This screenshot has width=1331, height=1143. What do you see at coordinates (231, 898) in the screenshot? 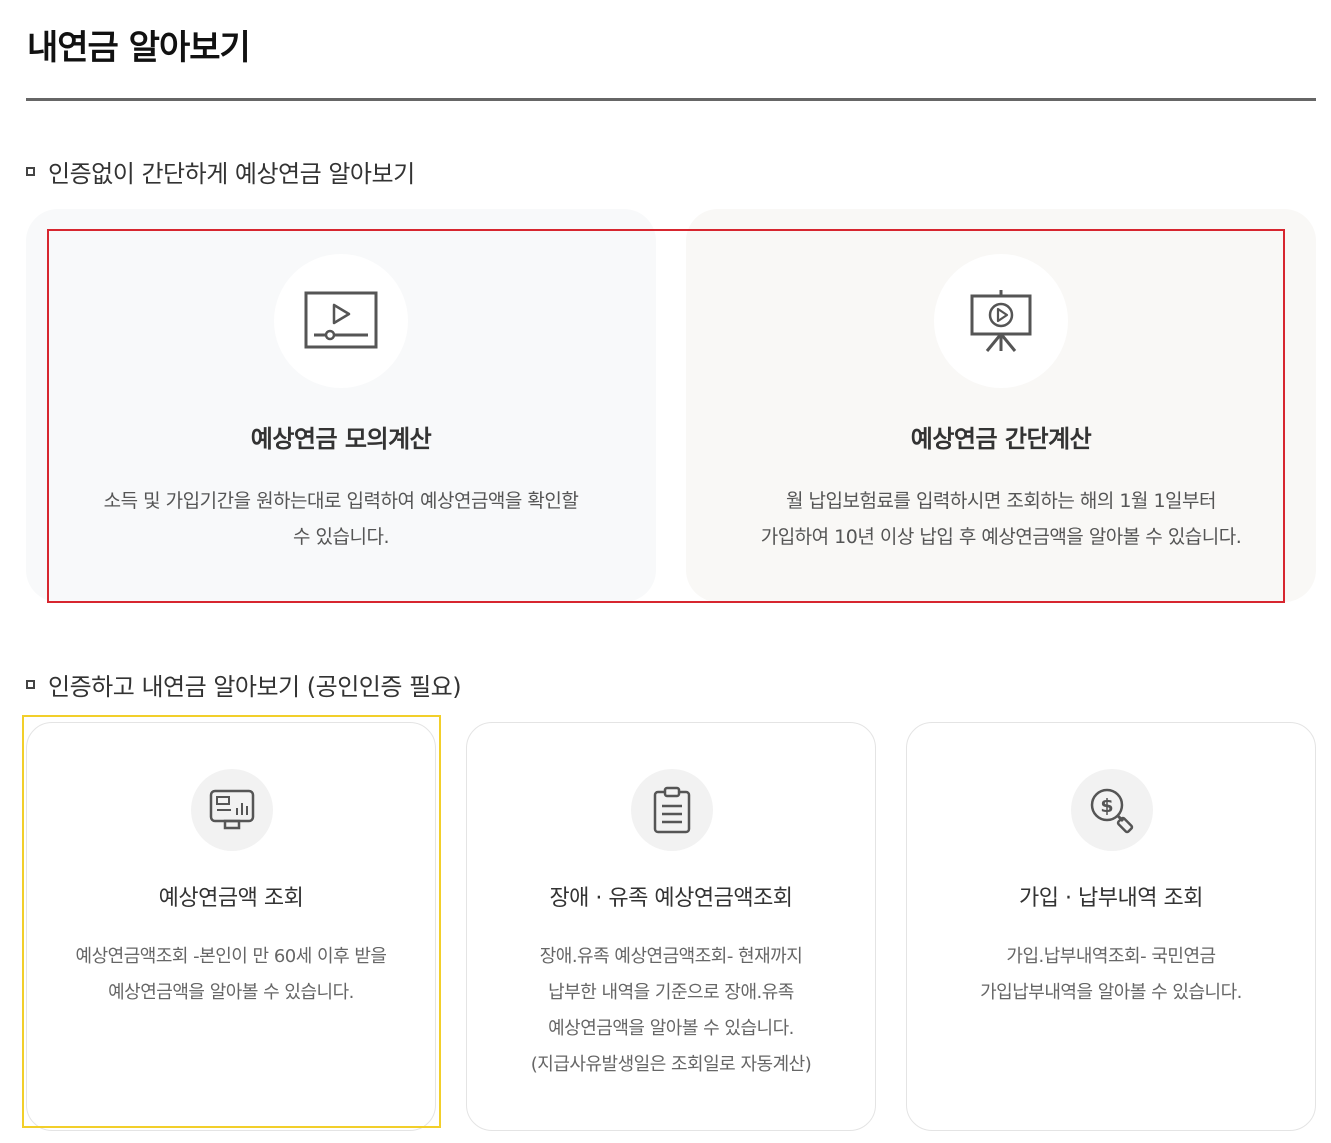
I see `card-title: 예상연금액 조회` at bounding box center [231, 898].